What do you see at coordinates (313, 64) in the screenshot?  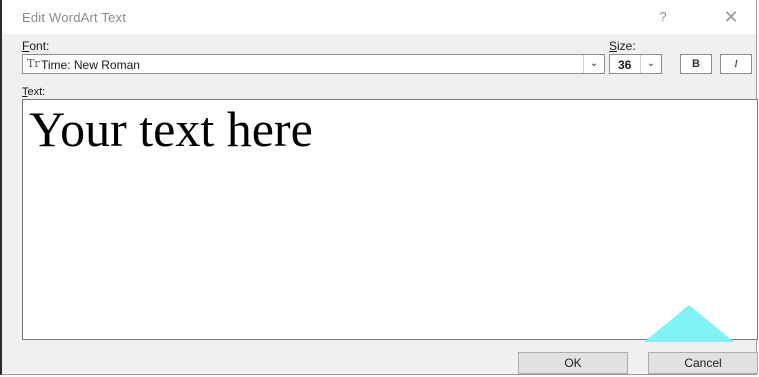 I see `font-combobox: Tr Time: New Roman ⌄` at bounding box center [313, 64].